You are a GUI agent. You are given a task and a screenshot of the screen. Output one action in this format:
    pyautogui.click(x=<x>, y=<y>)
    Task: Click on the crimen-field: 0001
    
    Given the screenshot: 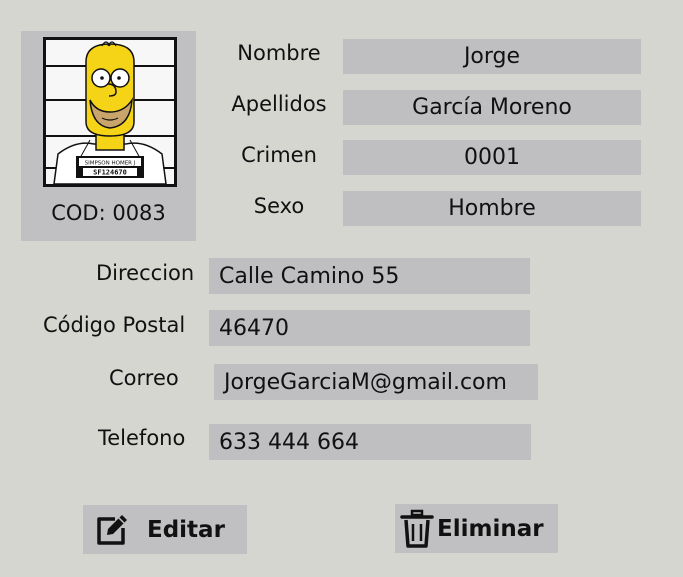 What is the action you would take?
    pyautogui.click(x=492, y=157)
    